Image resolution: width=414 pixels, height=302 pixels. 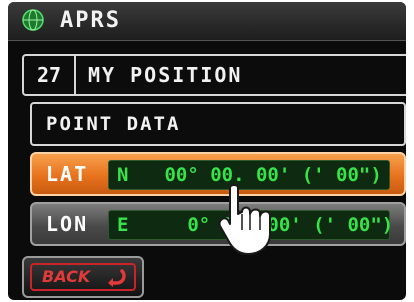 What do you see at coordinates (117, 278) in the screenshot?
I see `back-arrow-icon` at bounding box center [117, 278].